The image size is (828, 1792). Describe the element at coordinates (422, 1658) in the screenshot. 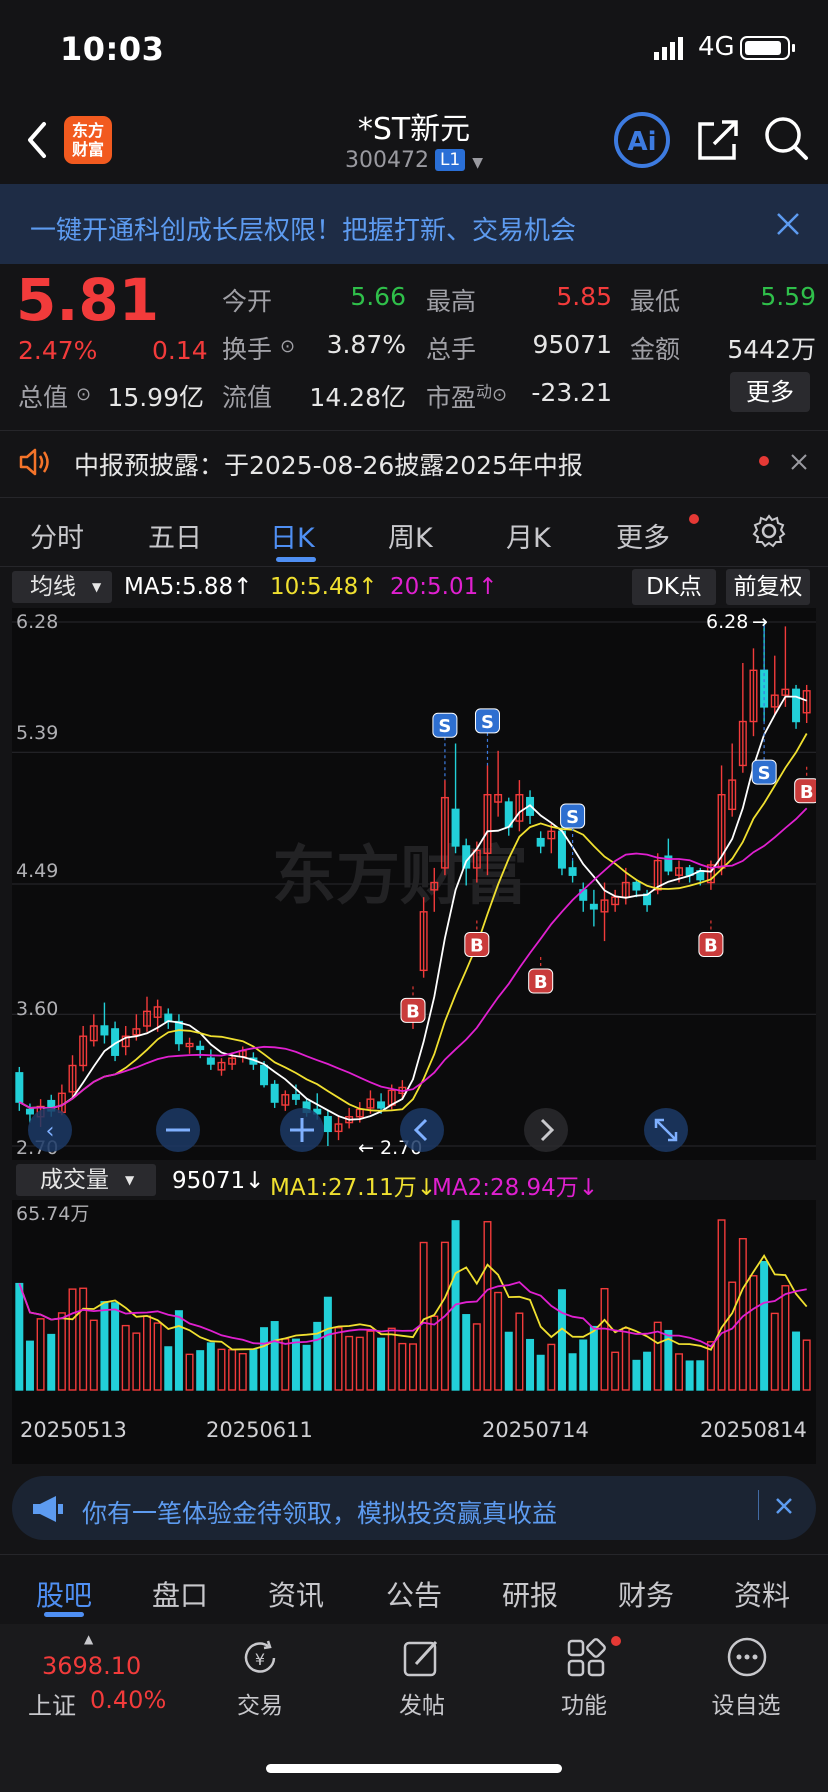

I see `compose-icon` at that location.